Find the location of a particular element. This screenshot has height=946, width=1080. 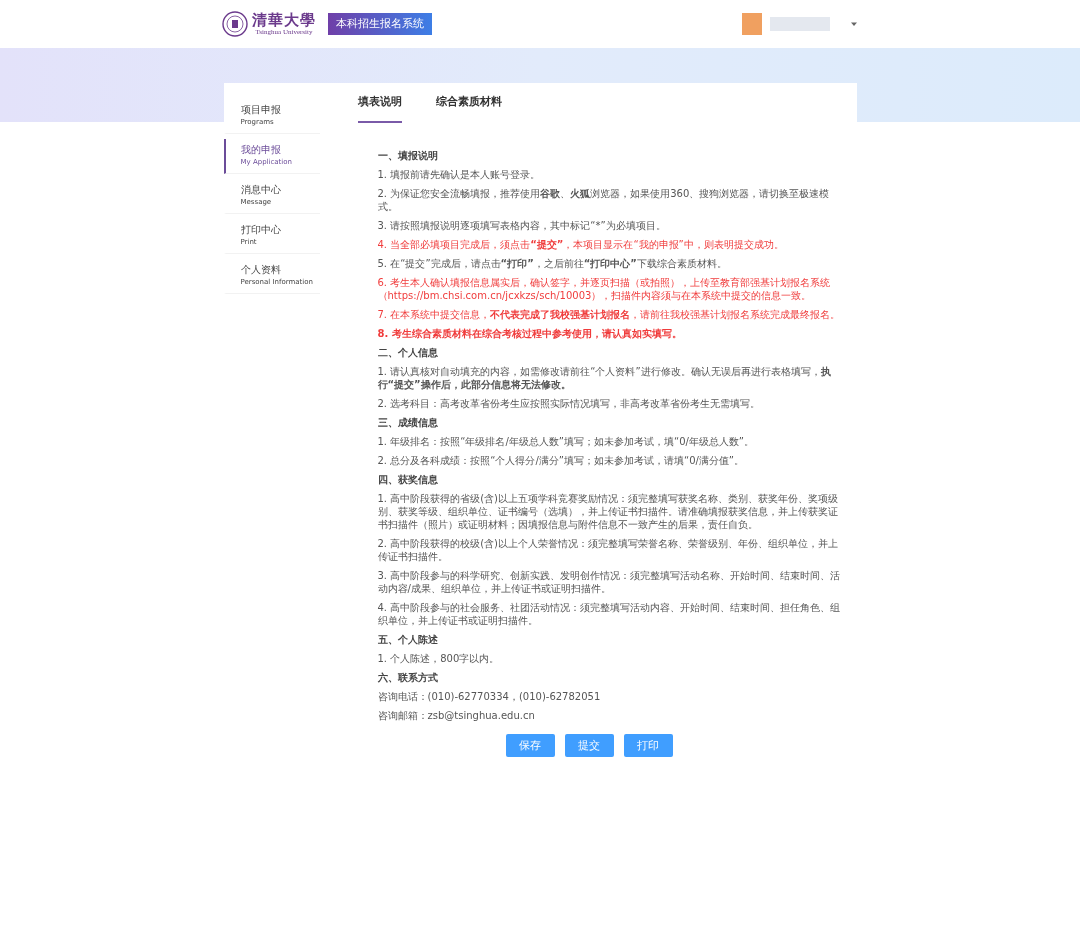

university-emblem-icon is located at coordinates (235, 24).